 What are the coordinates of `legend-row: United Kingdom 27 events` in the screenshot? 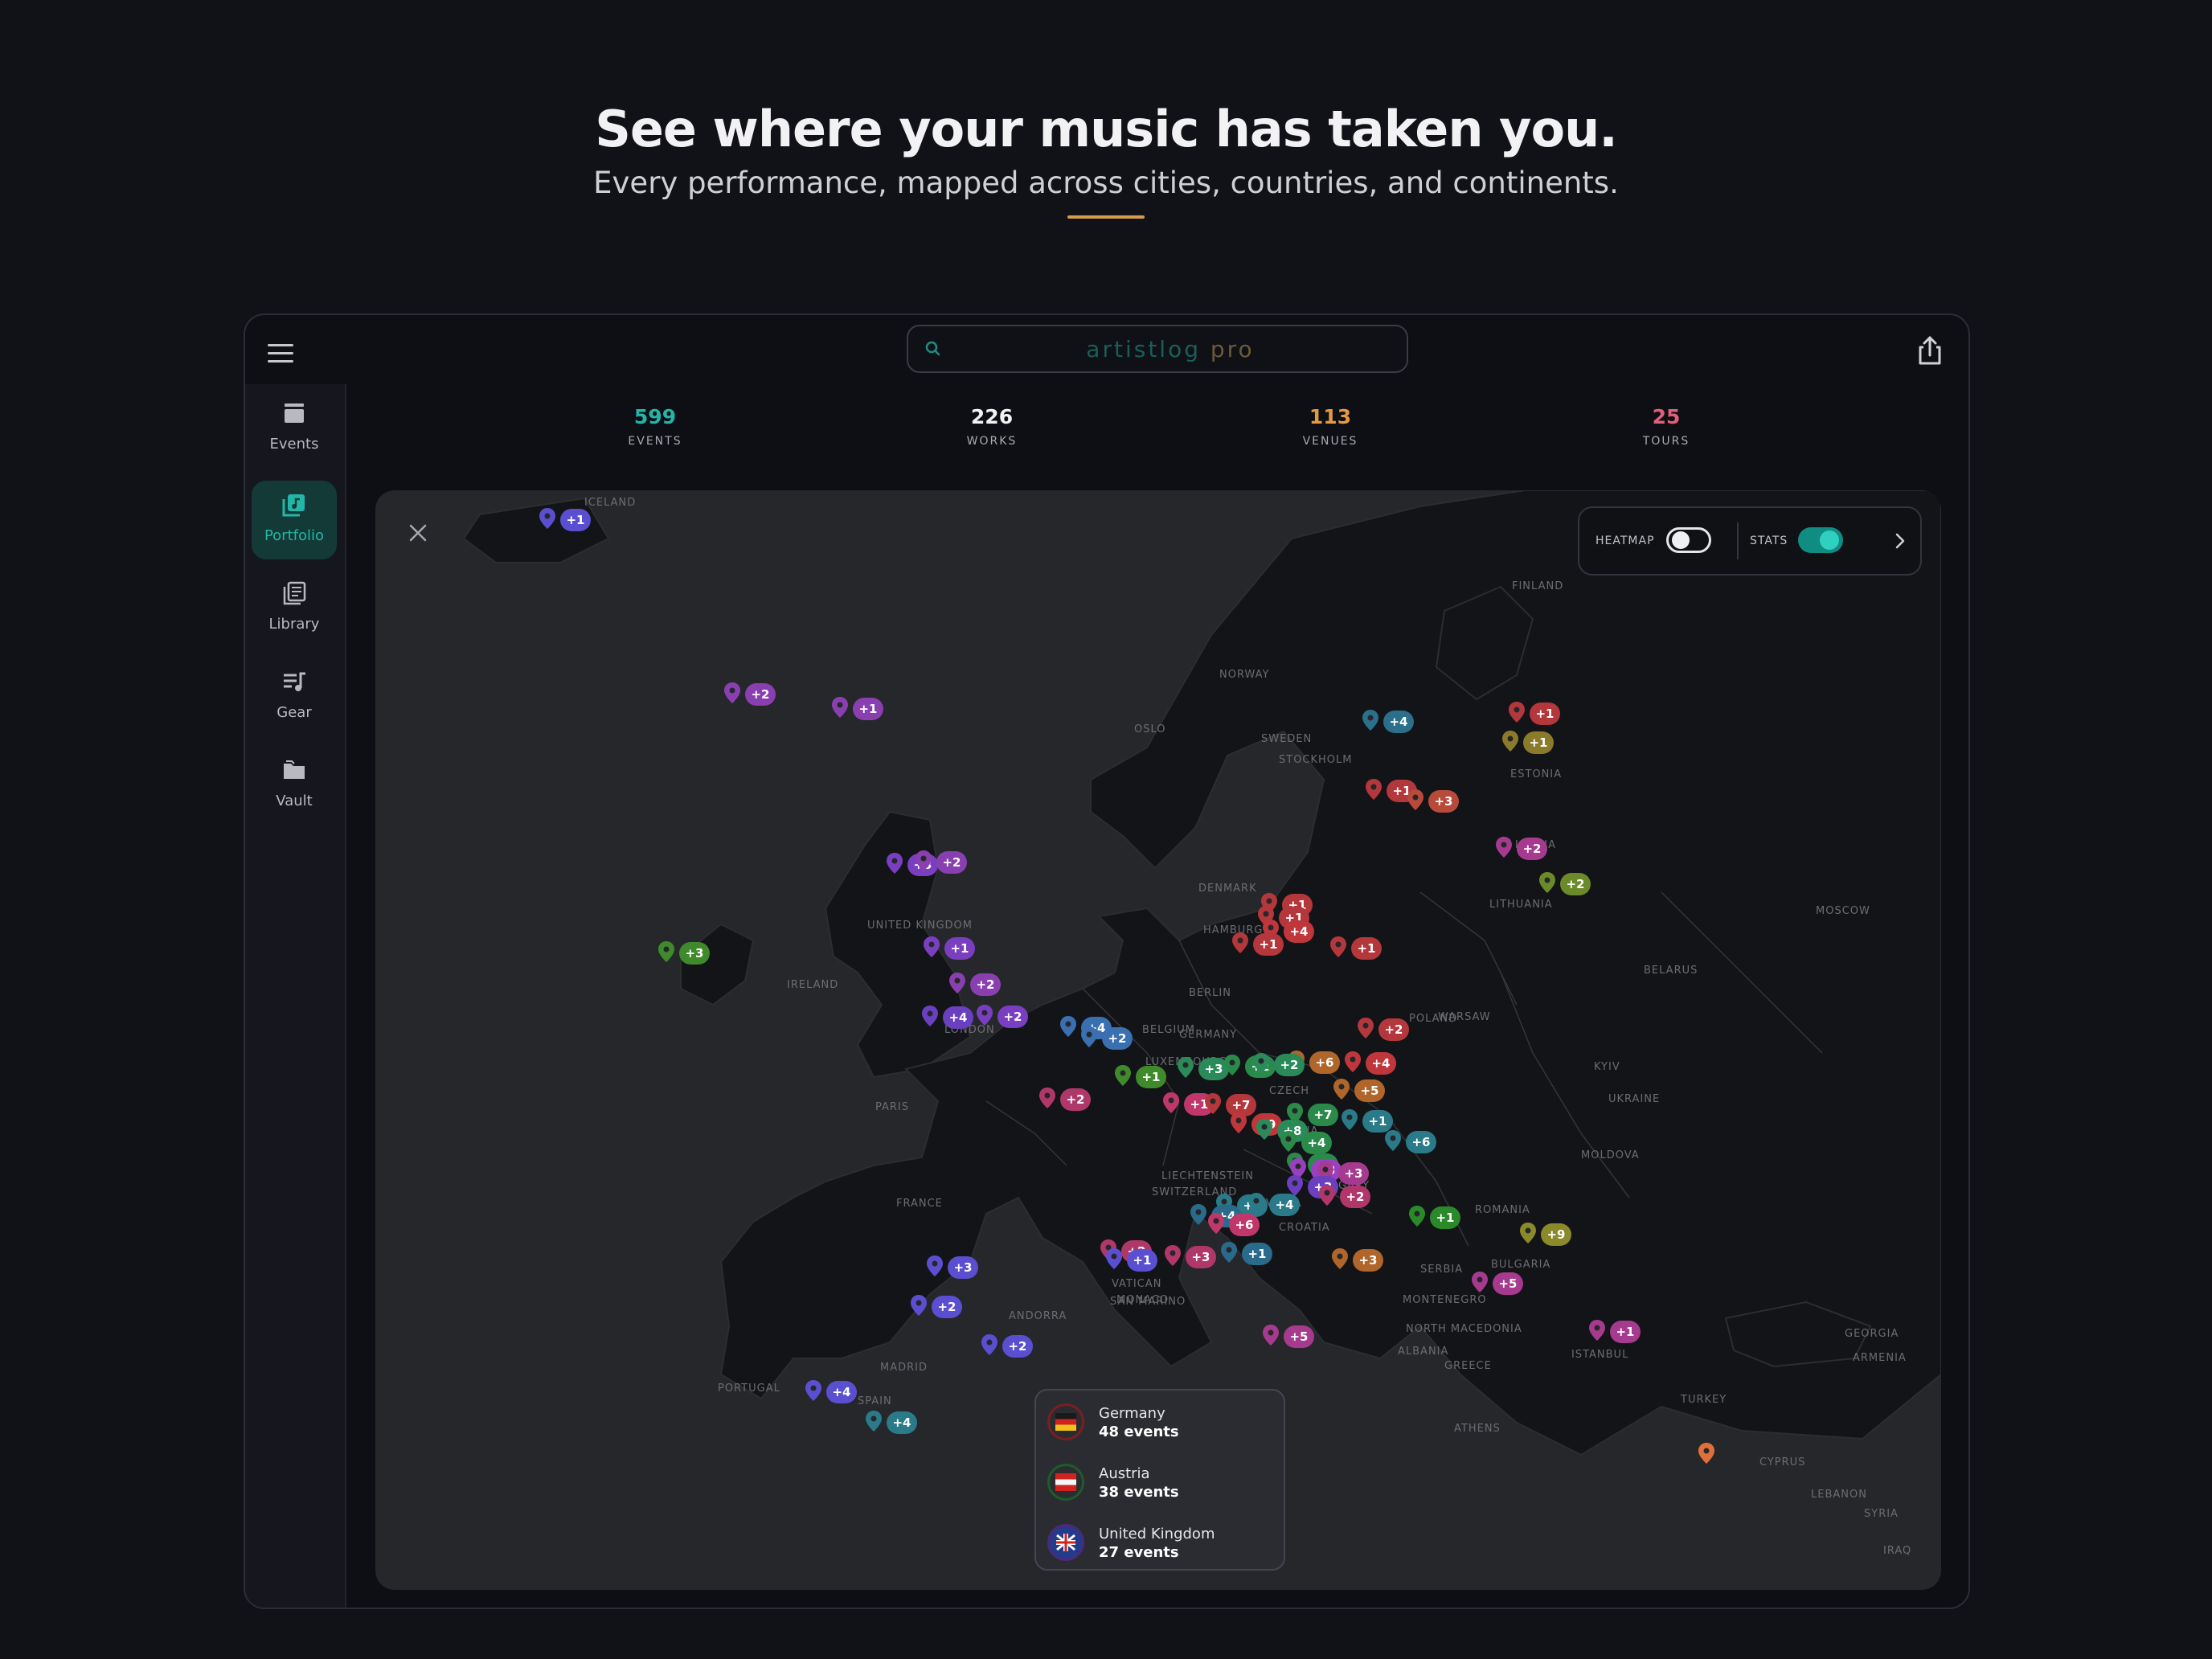 It's located at (1162, 1543).